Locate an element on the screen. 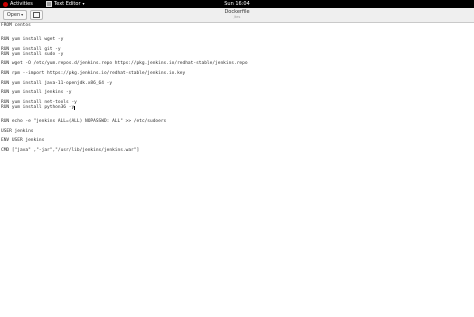  text-cursor is located at coordinates (74, 108).